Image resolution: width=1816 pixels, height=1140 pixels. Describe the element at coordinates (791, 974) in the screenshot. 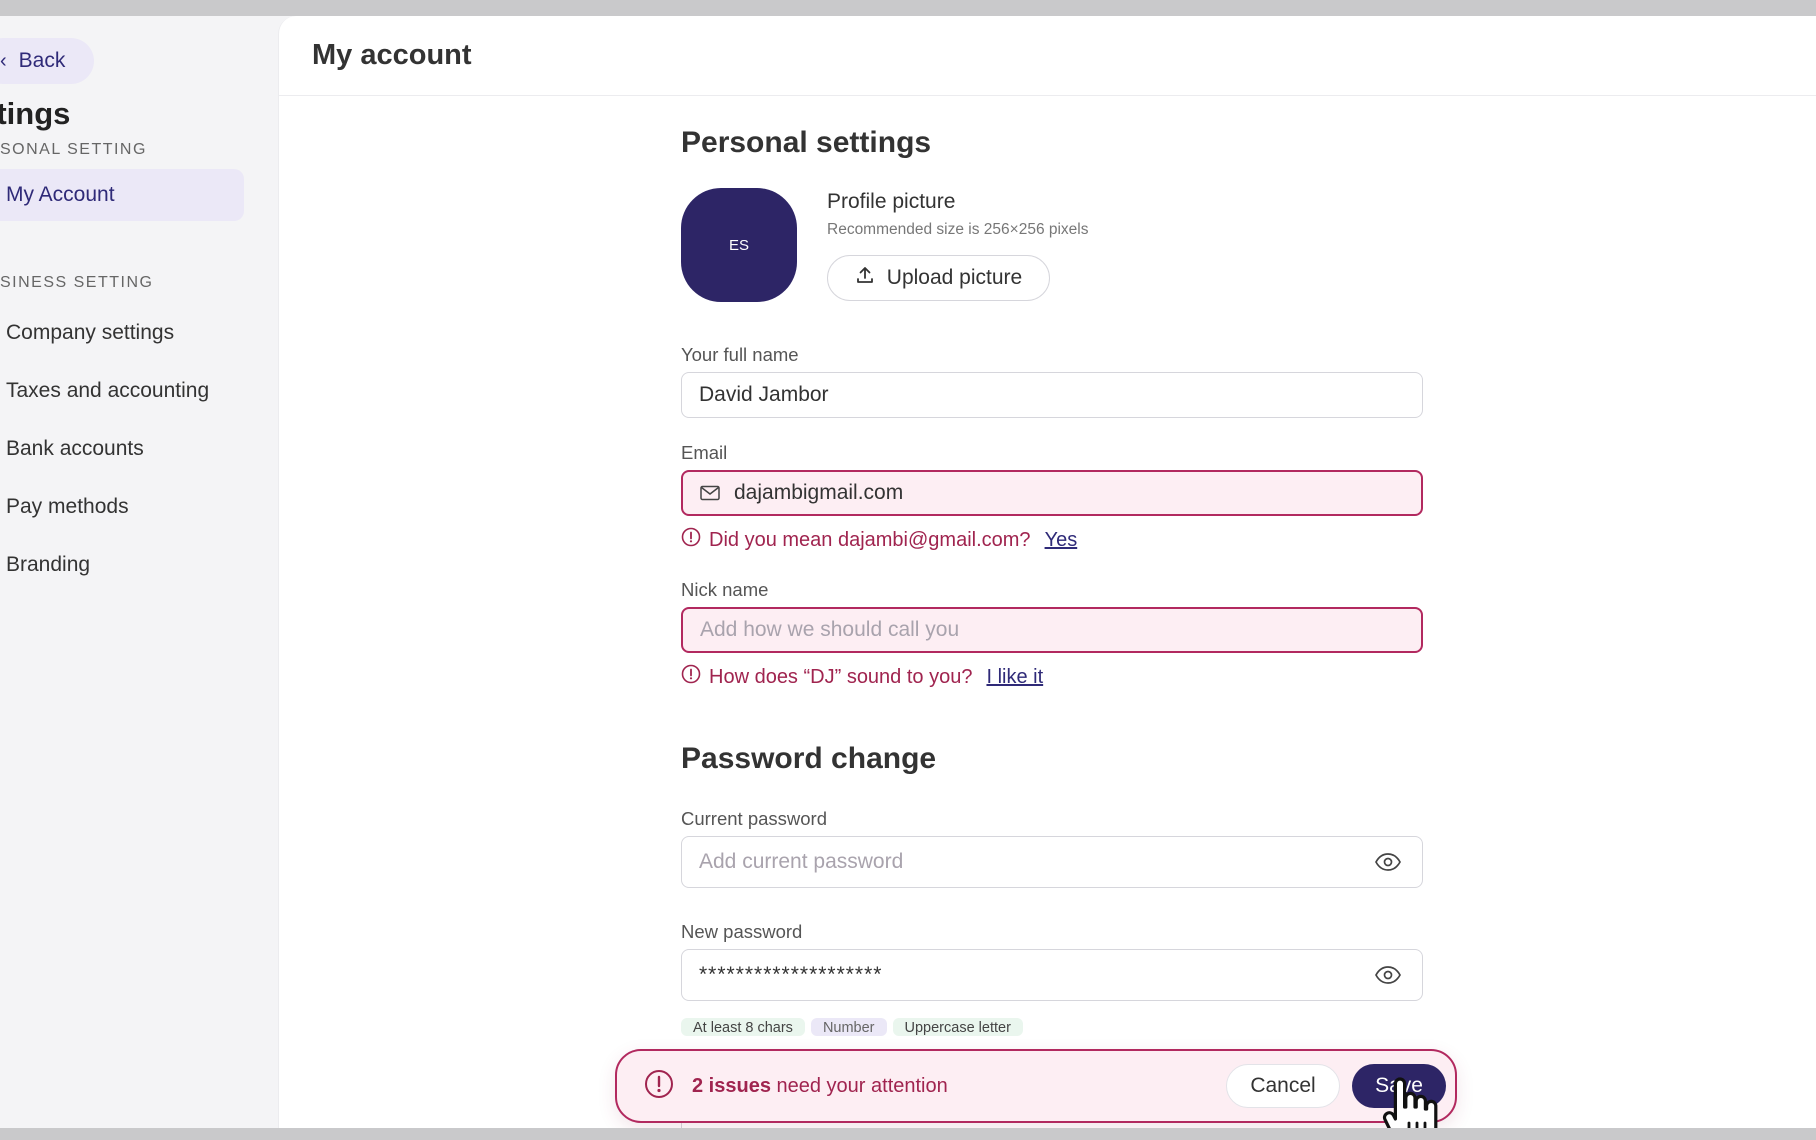

I see `new-password-value: ********************` at that location.